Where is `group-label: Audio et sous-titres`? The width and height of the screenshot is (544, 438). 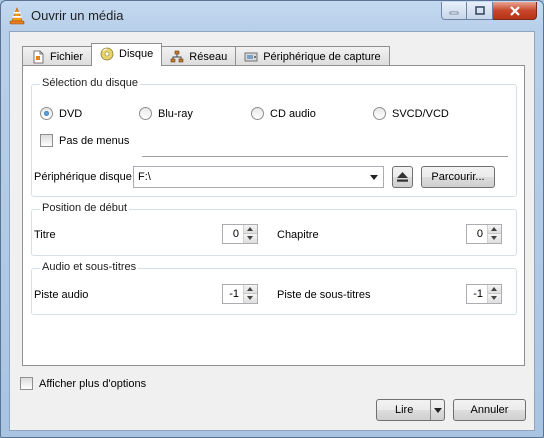
group-label: Audio et sous-titres is located at coordinates (89, 267).